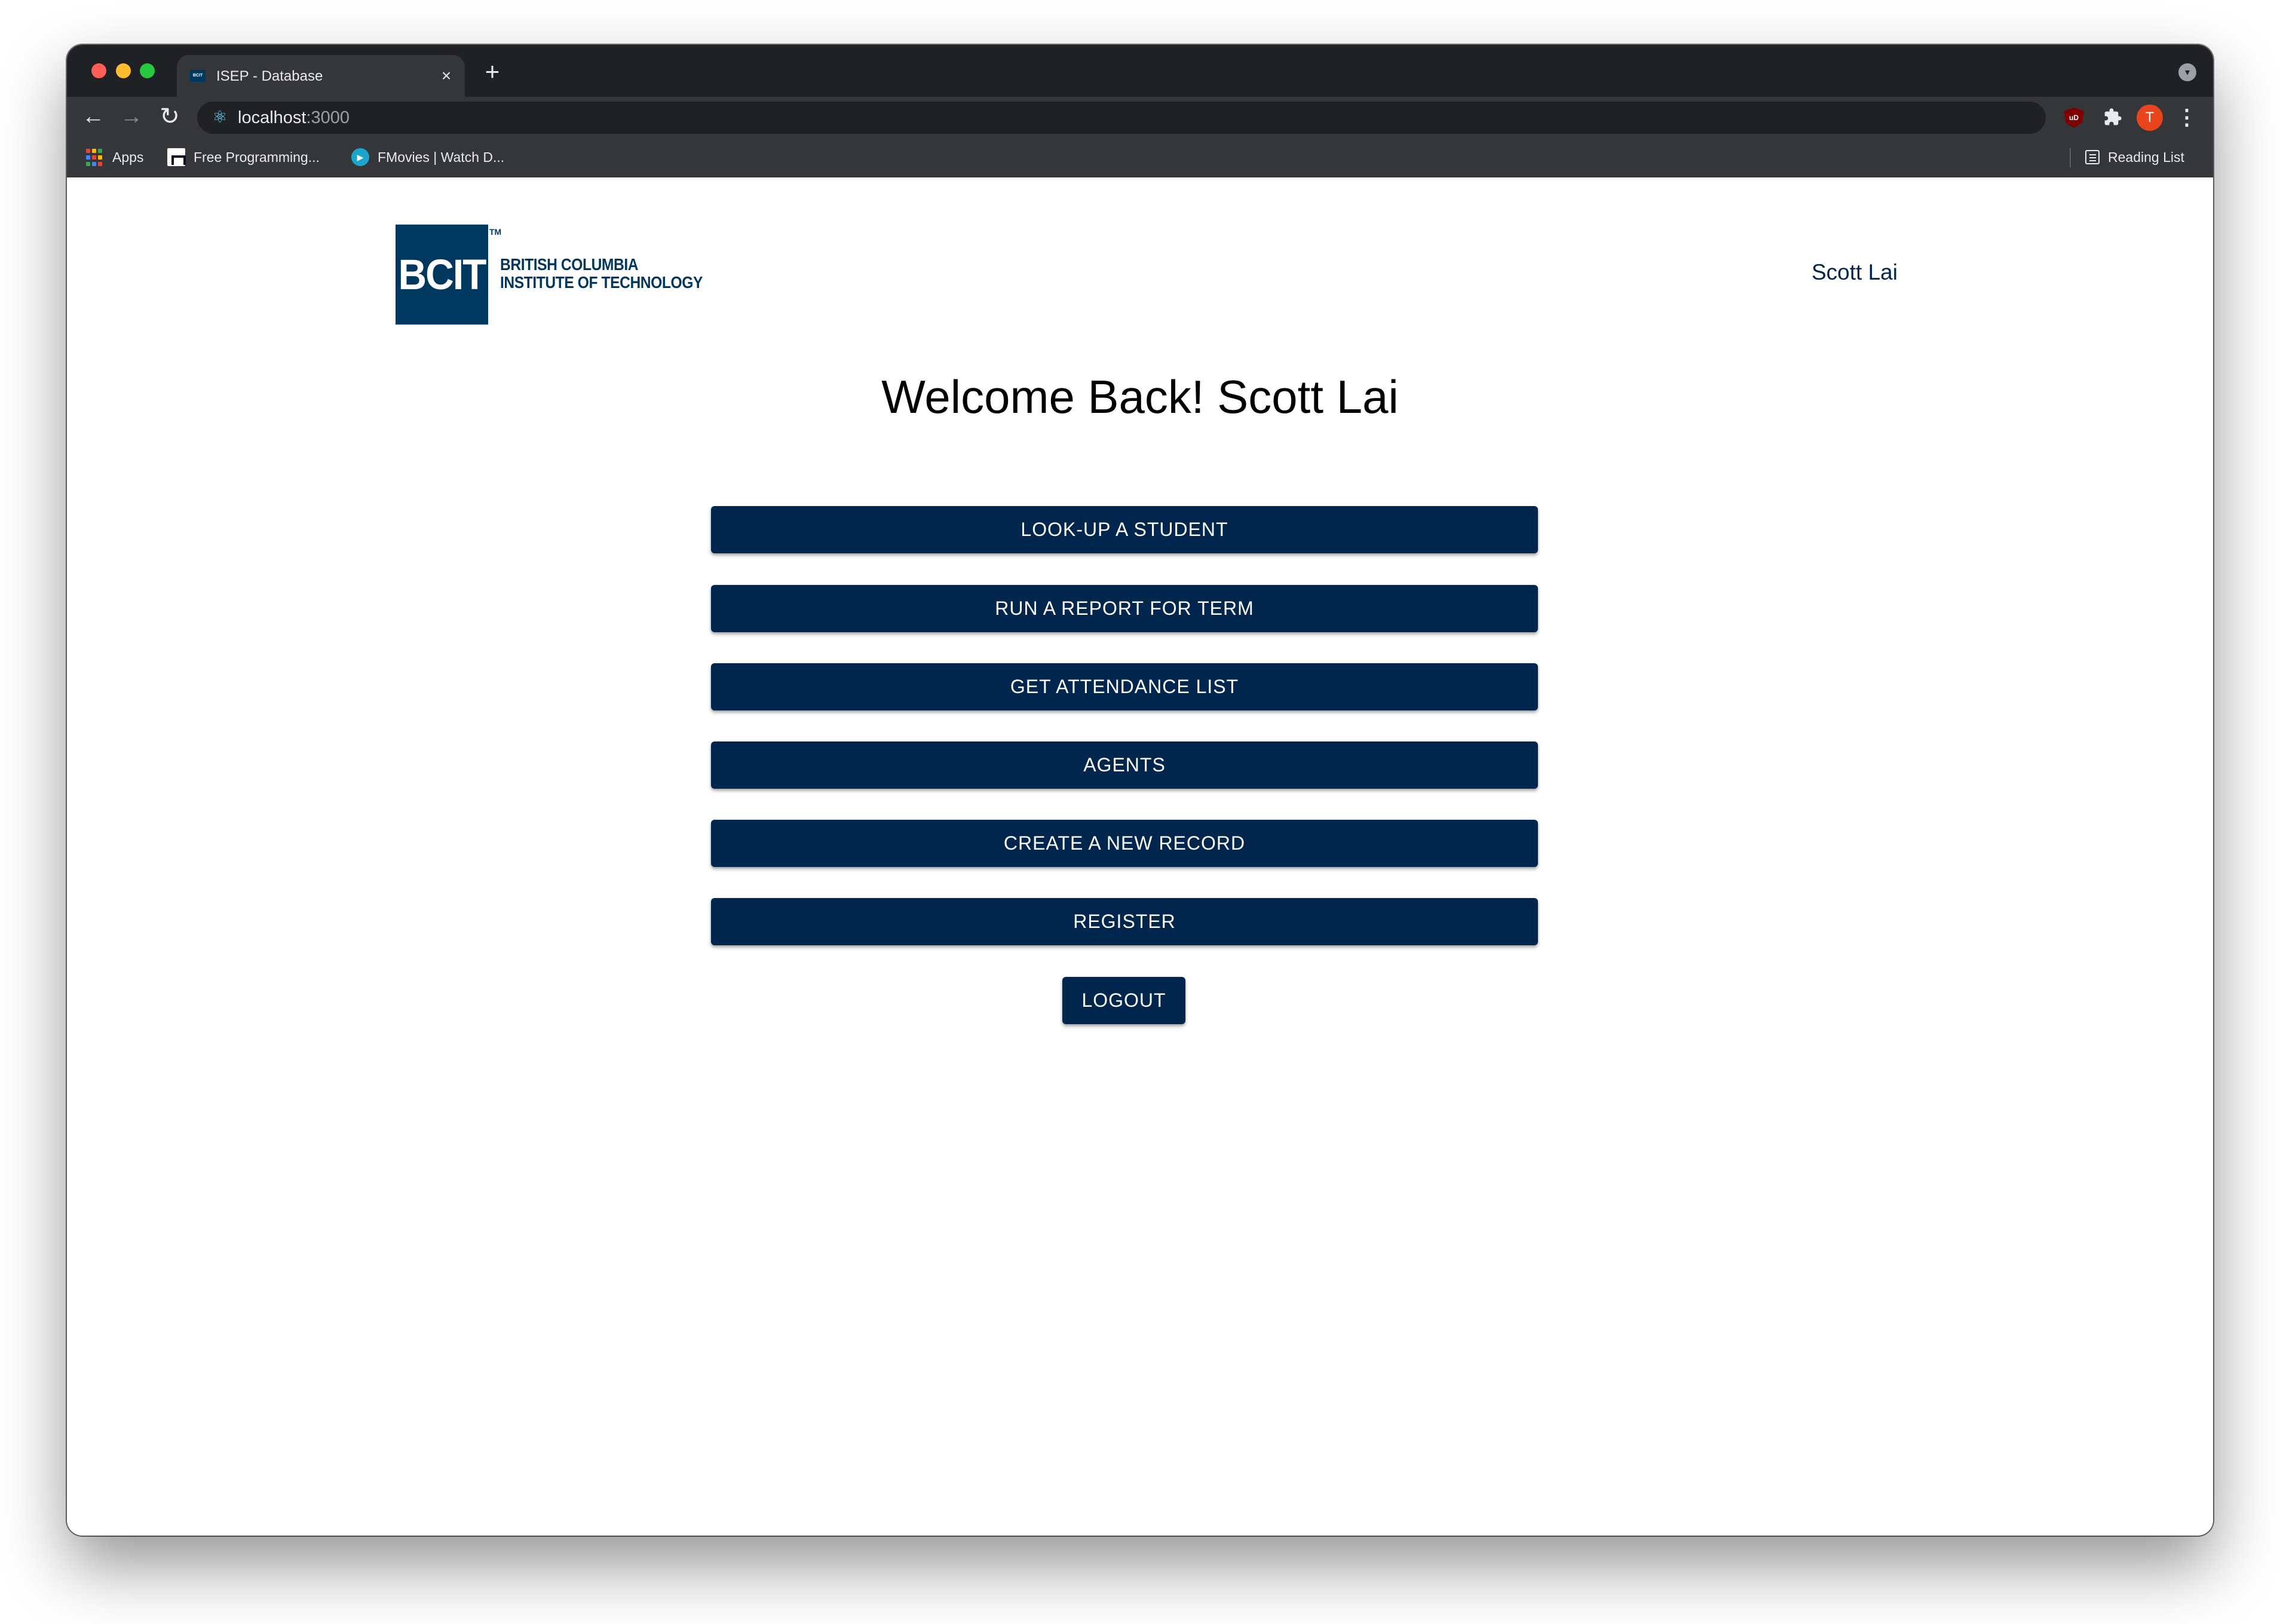 This screenshot has height=1624, width=2280. Describe the element at coordinates (1124, 686) in the screenshot. I see `attendance-list-button: GET ATTENDANCE LIST` at that location.